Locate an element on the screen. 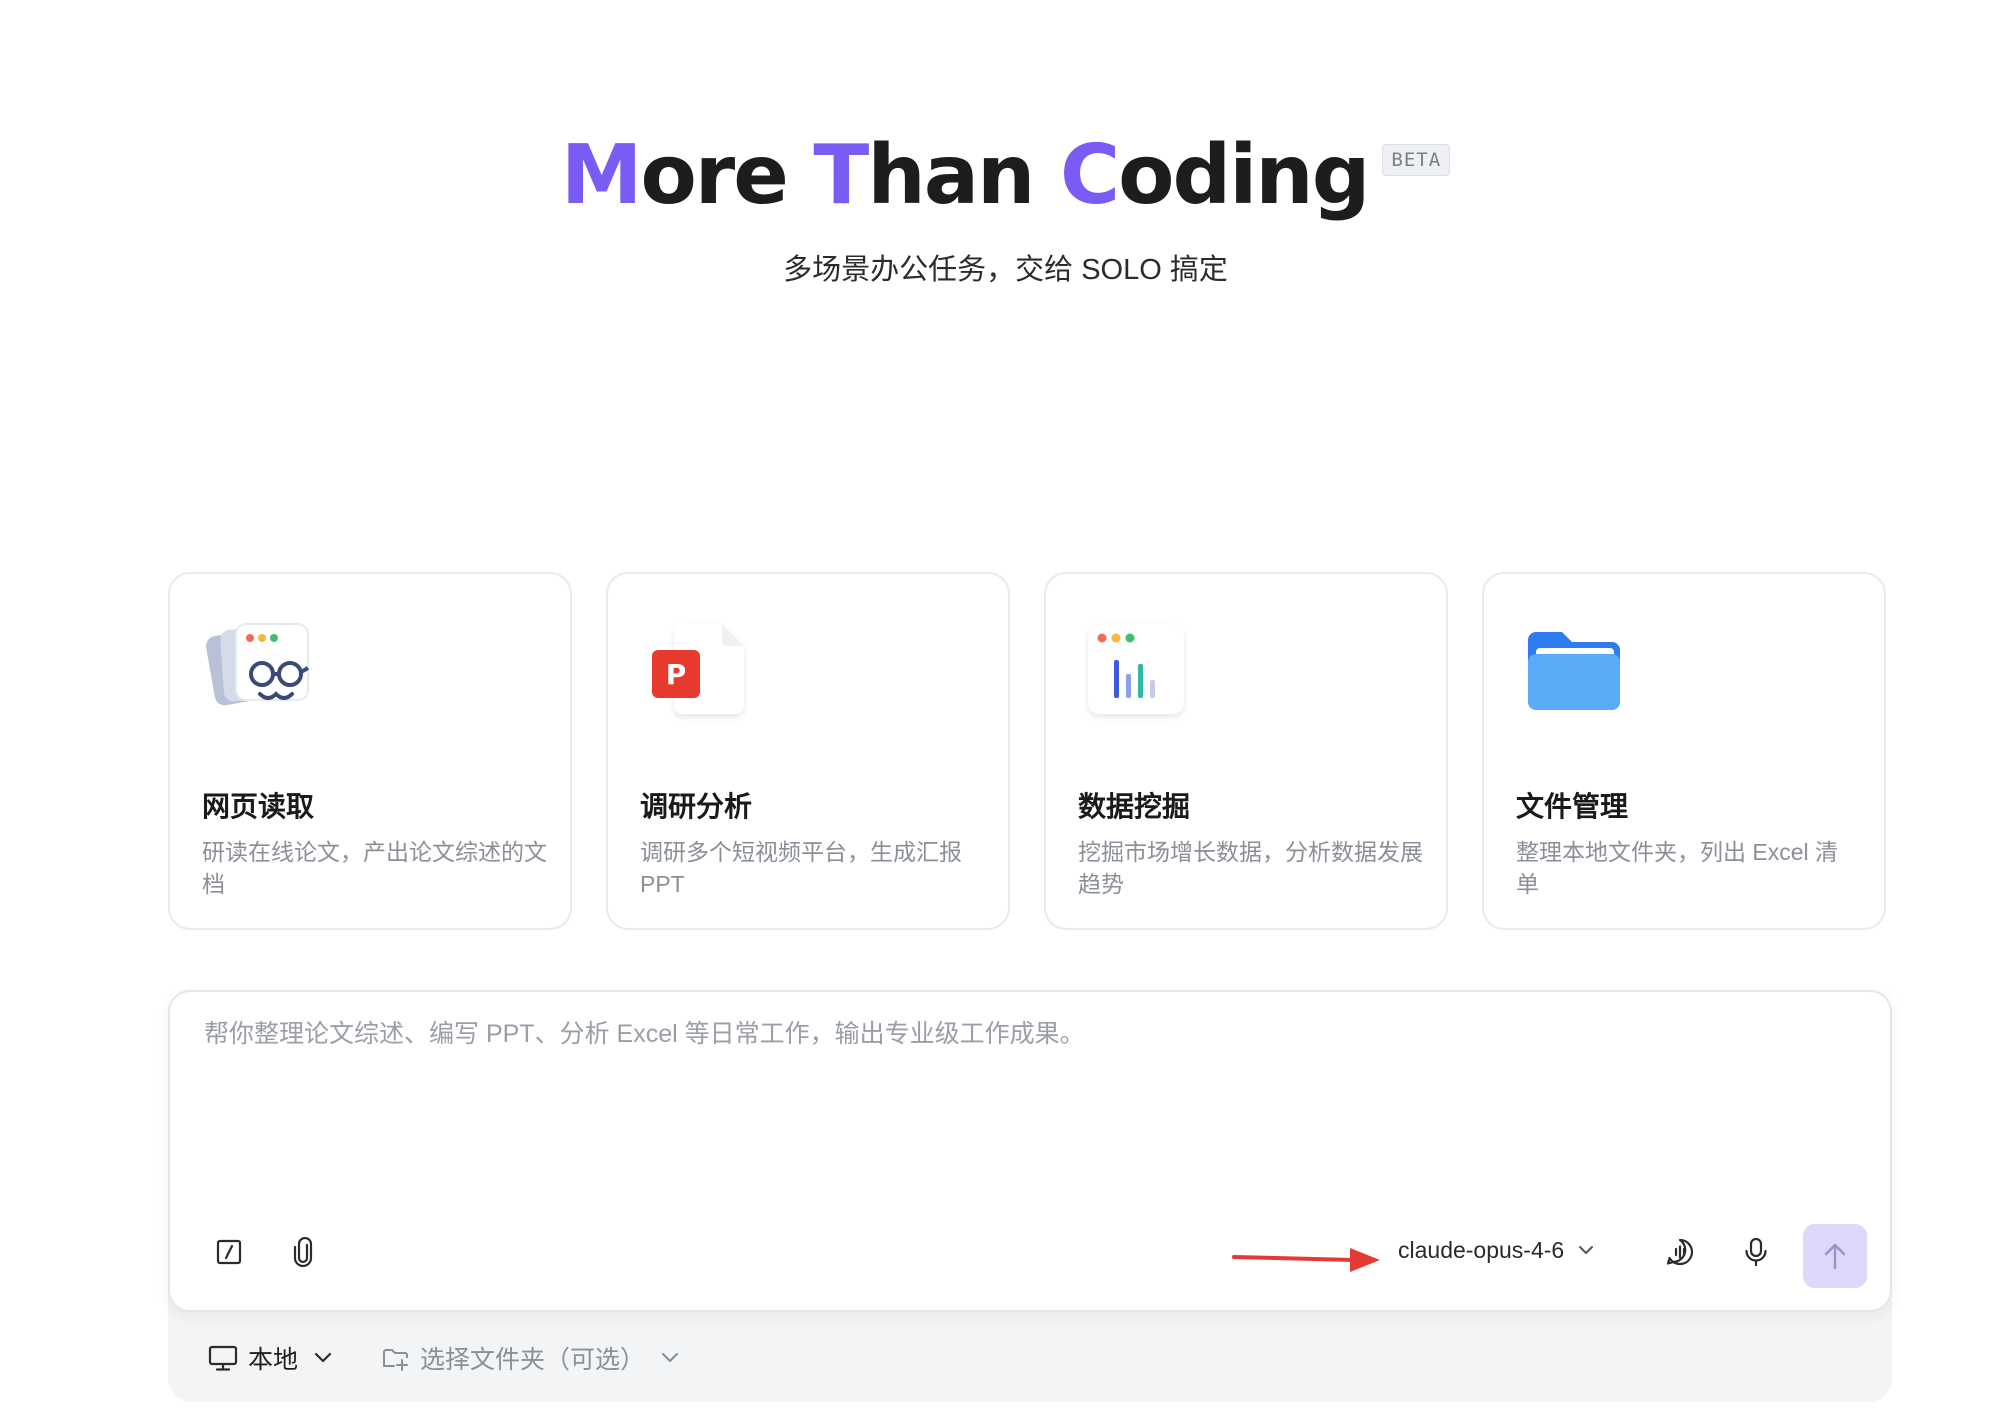  hero-title: More Than Coding BETA is located at coordinates (1005, 176).